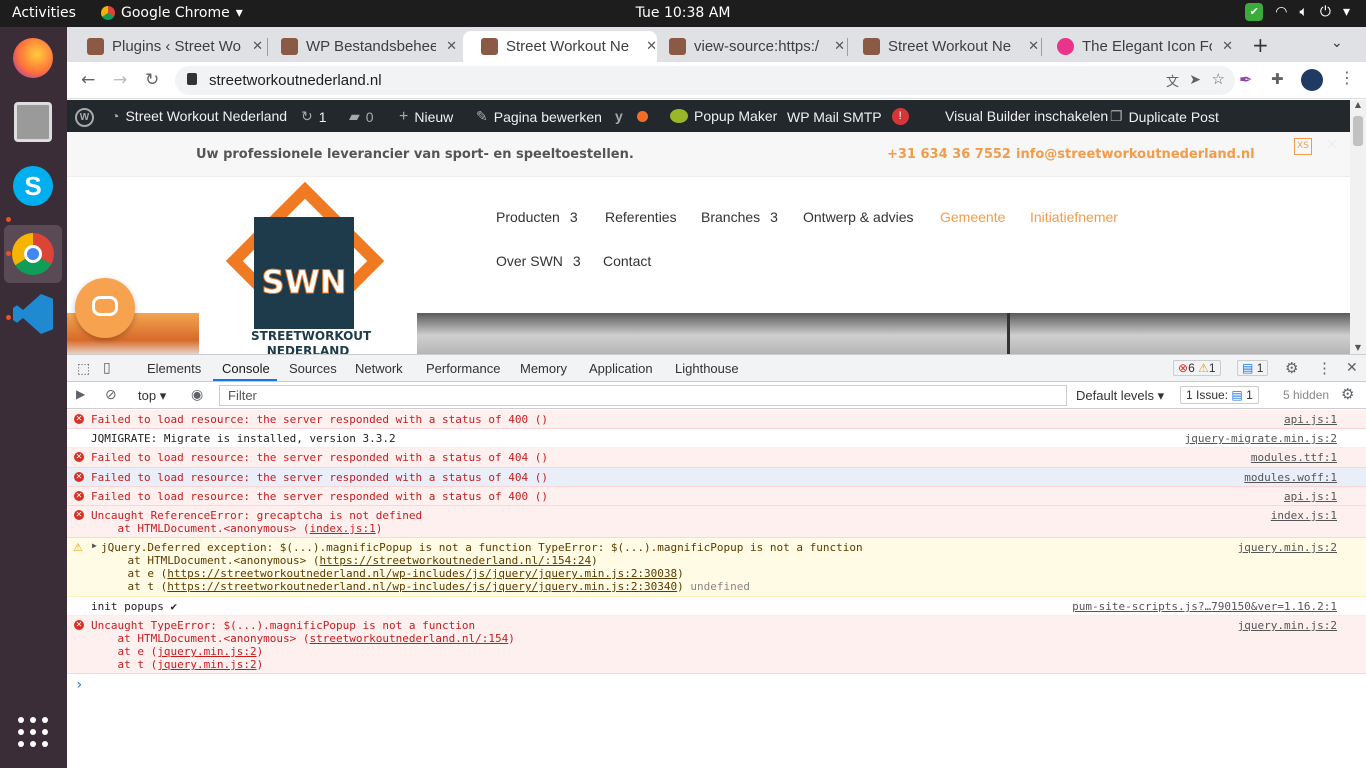 This screenshot has width=1366, height=768. I want to click on extension-feather-icon: ✒, so click(1245, 79).